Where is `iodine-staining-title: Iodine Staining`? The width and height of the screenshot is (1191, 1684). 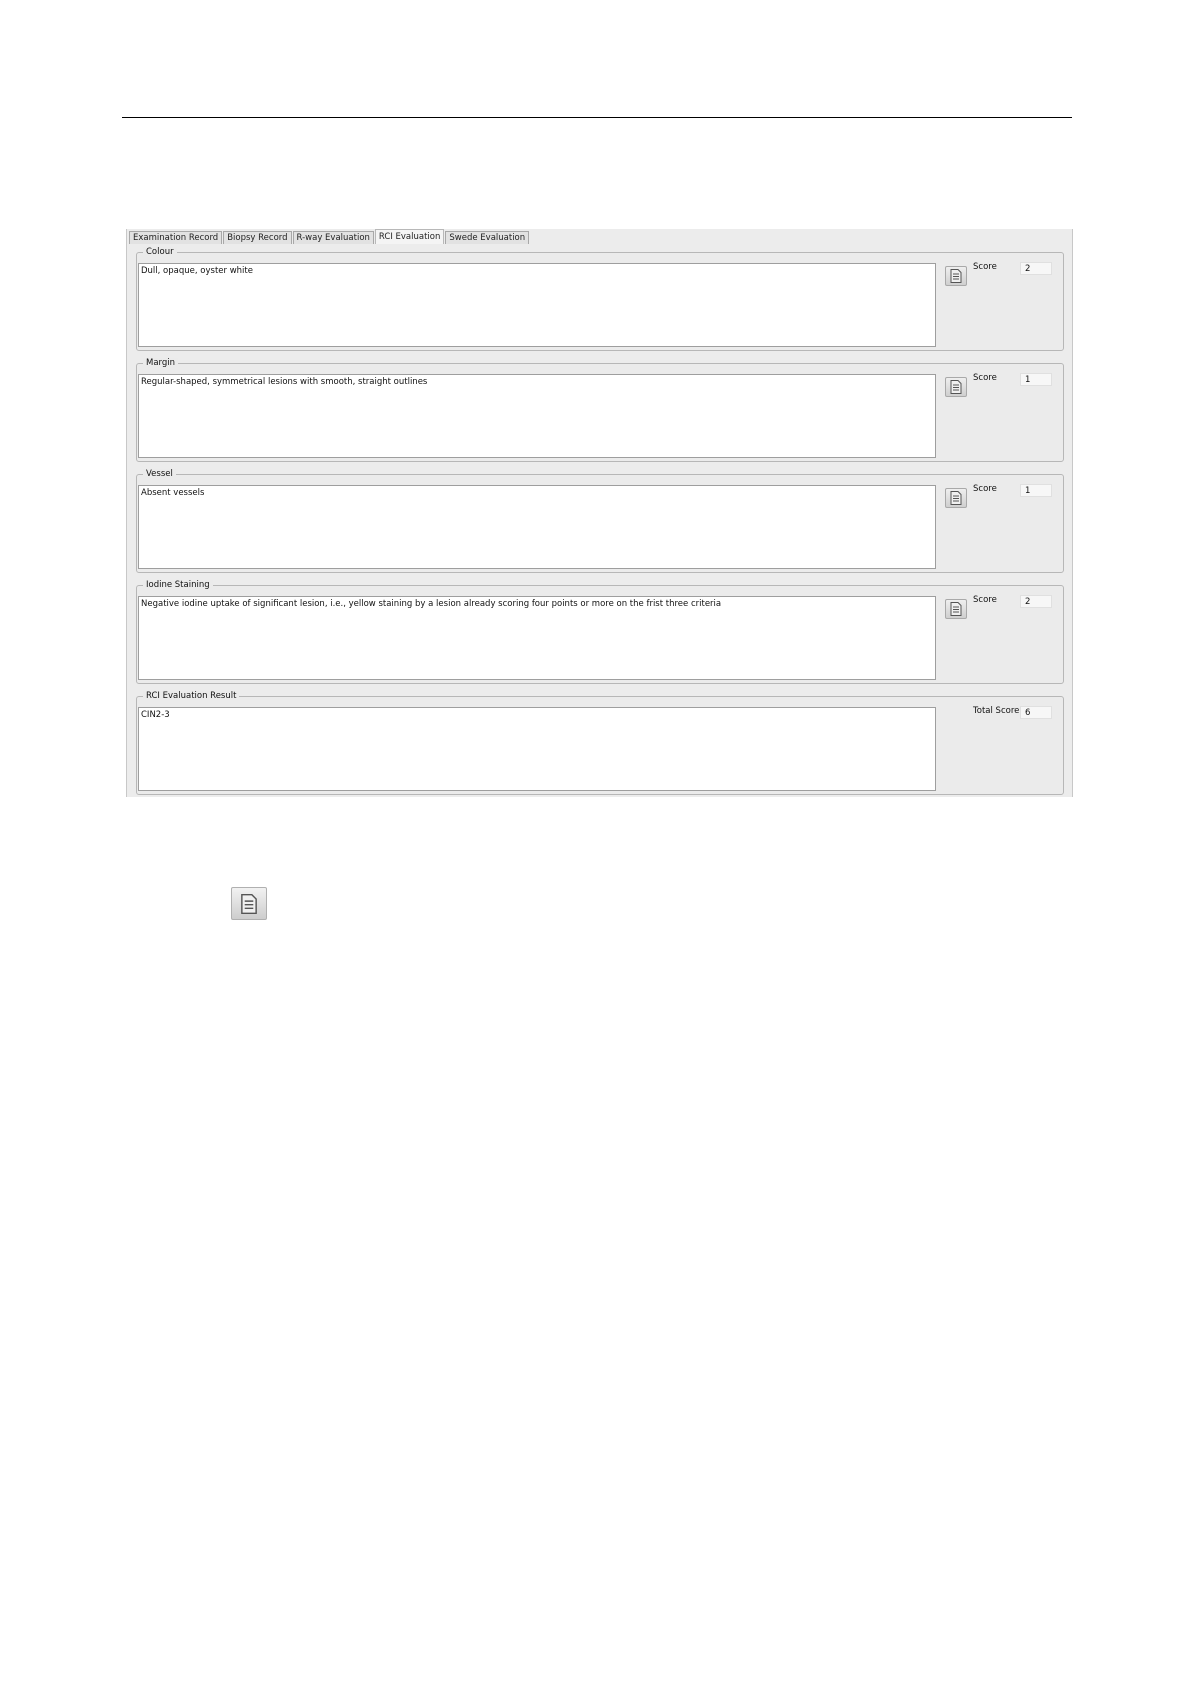 iodine-staining-title: Iodine Staining is located at coordinates (178, 585).